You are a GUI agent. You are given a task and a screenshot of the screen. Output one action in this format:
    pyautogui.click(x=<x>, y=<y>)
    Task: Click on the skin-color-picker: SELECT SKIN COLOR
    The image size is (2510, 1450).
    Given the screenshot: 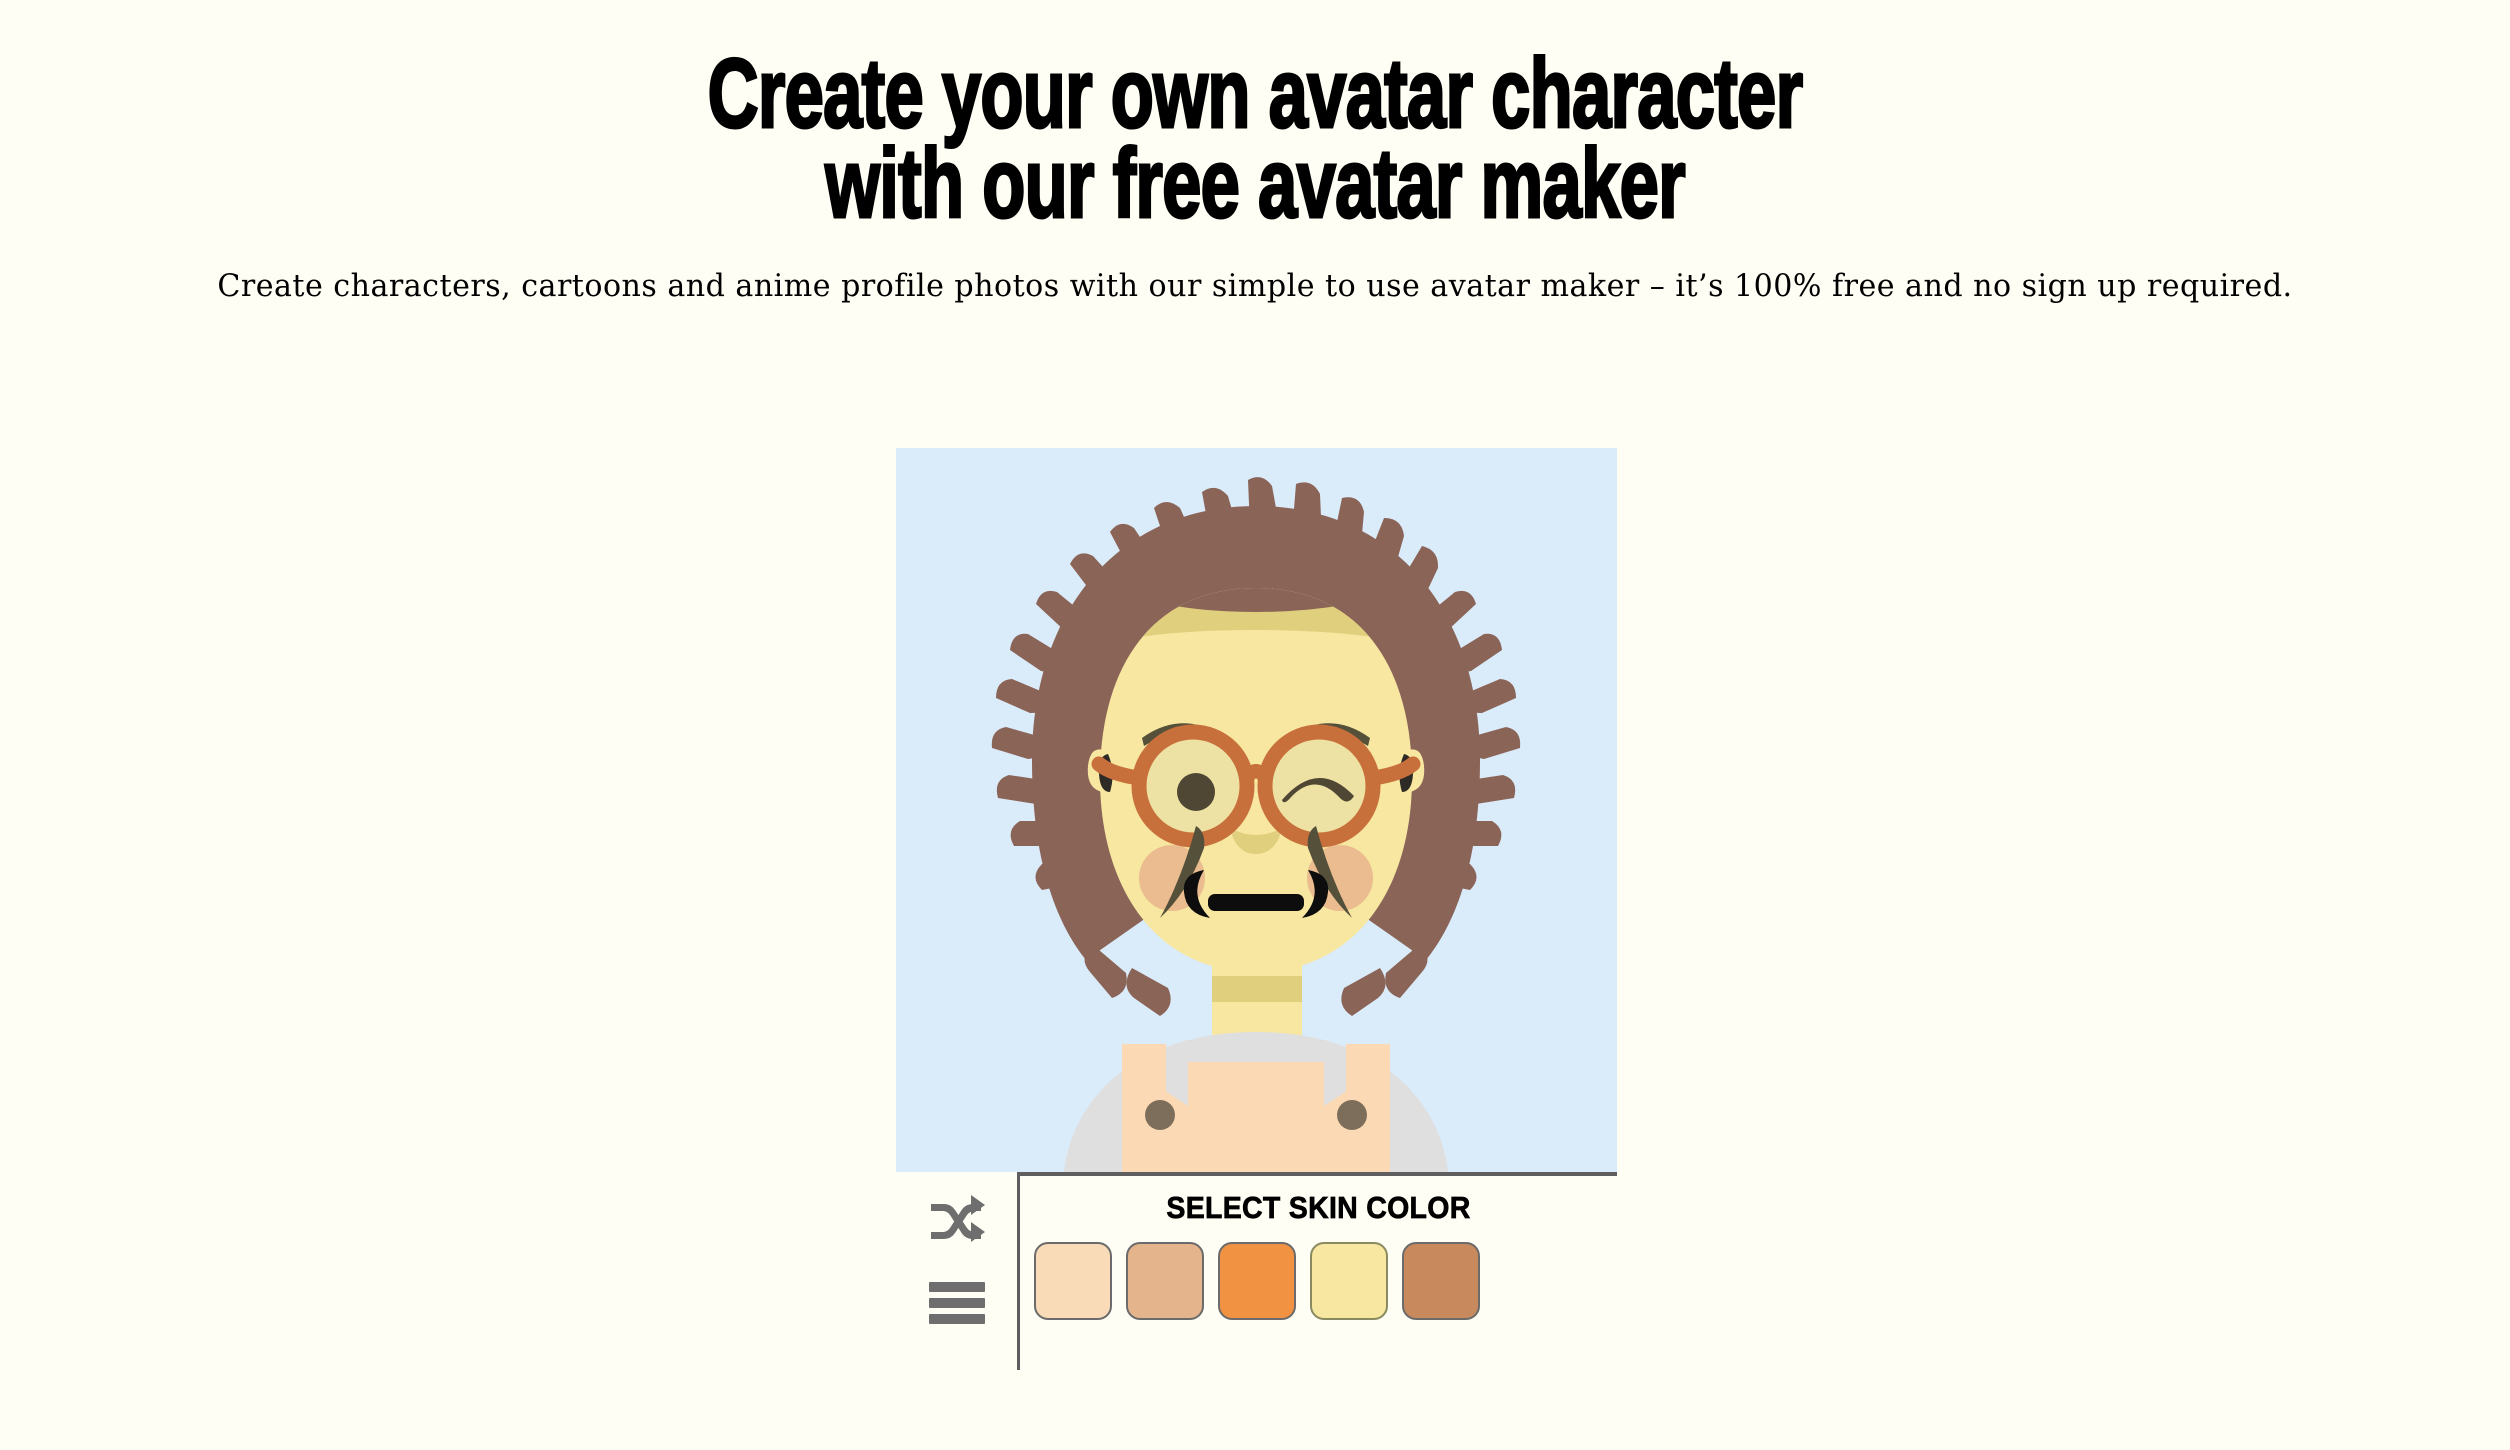 What is the action you would take?
    pyautogui.click(x=1317, y=1271)
    